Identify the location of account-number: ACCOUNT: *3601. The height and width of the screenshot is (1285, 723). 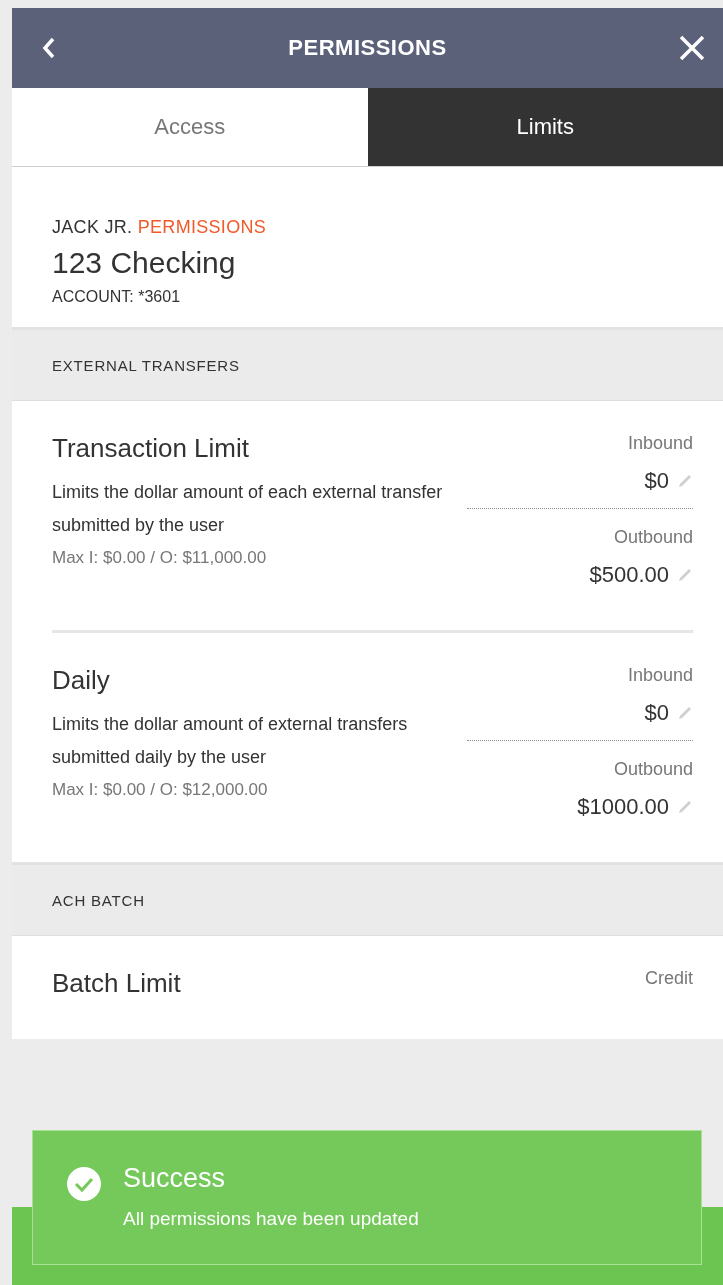
(117, 297).